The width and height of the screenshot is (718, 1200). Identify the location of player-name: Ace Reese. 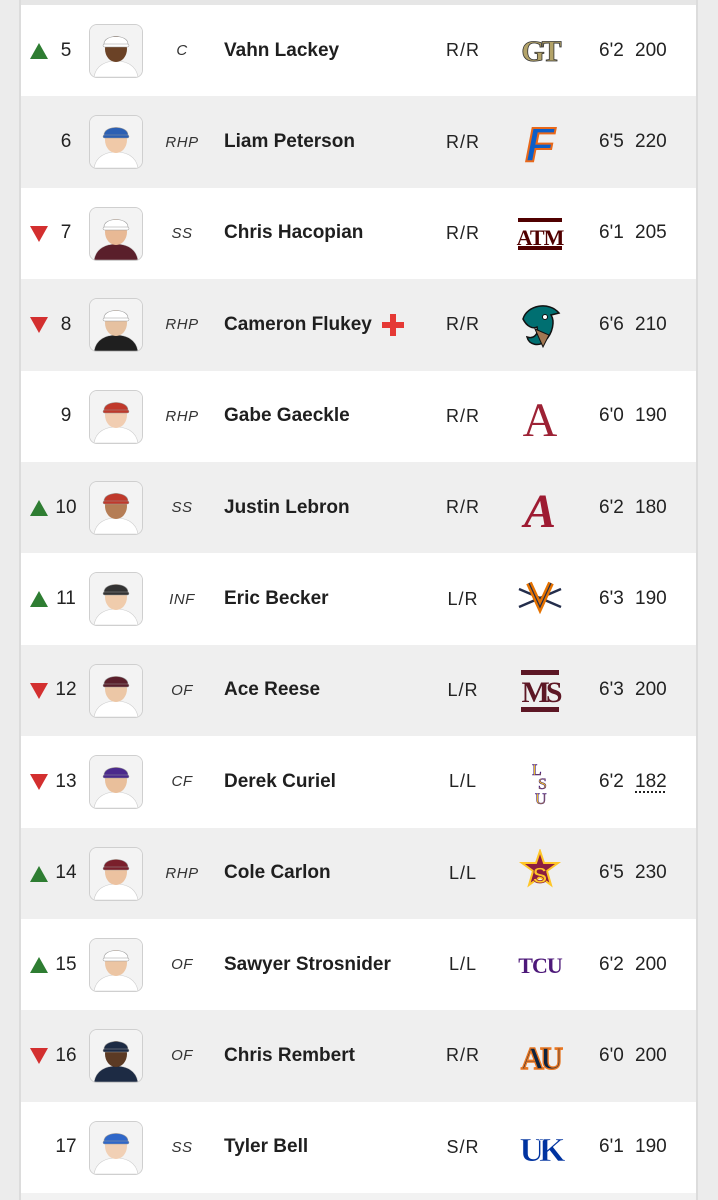
(272, 690).